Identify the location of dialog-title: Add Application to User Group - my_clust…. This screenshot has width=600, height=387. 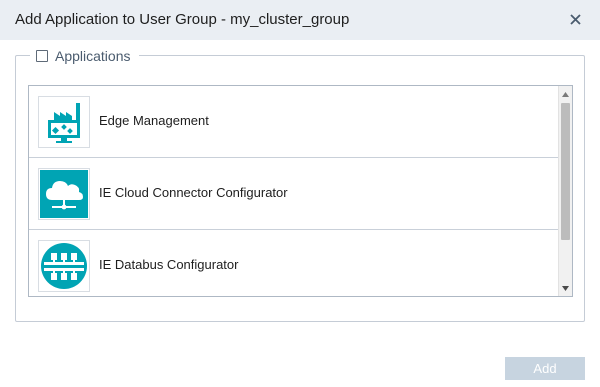
(182, 19).